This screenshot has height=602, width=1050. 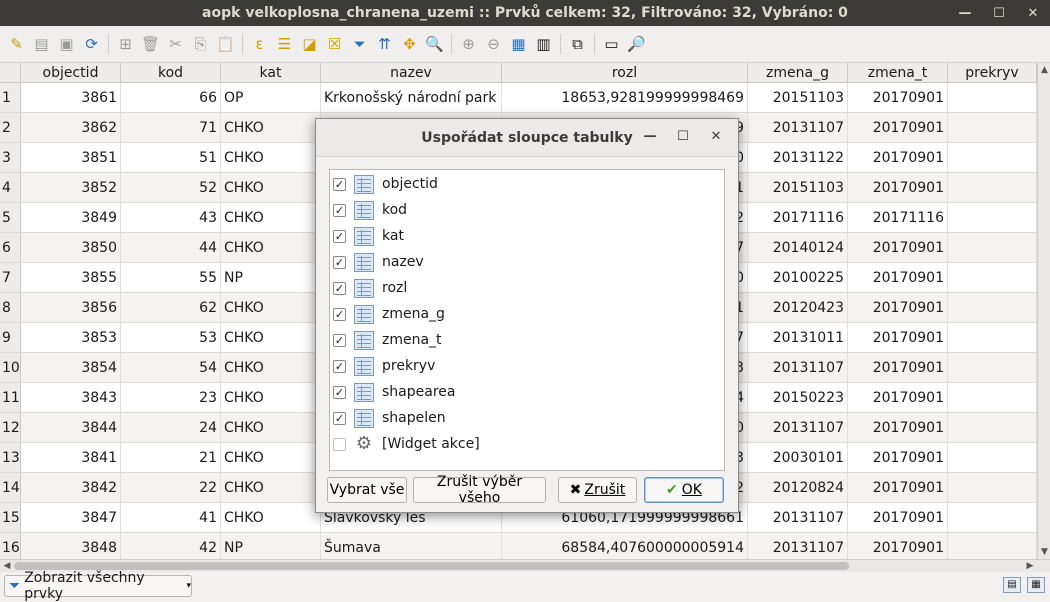 What do you see at coordinates (367, 490) in the screenshot?
I see `select-all-button: Vybrat vše` at bounding box center [367, 490].